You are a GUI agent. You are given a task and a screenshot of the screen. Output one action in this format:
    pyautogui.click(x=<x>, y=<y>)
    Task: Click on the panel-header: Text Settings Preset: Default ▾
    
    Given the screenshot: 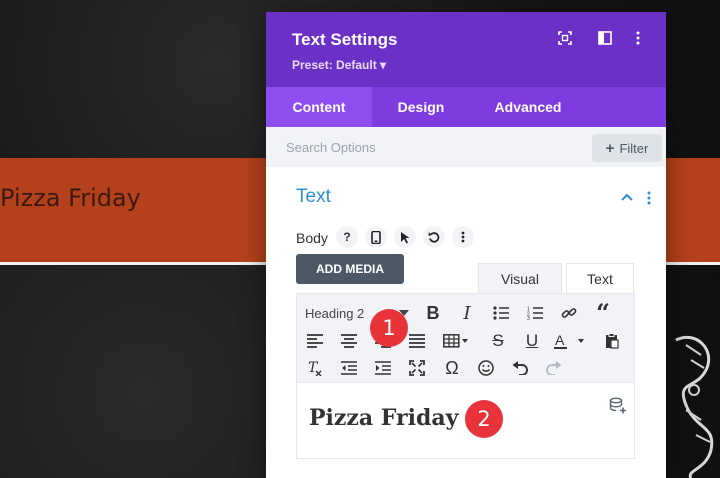 What is the action you would take?
    pyautogui.click(x=466, y=49)
    